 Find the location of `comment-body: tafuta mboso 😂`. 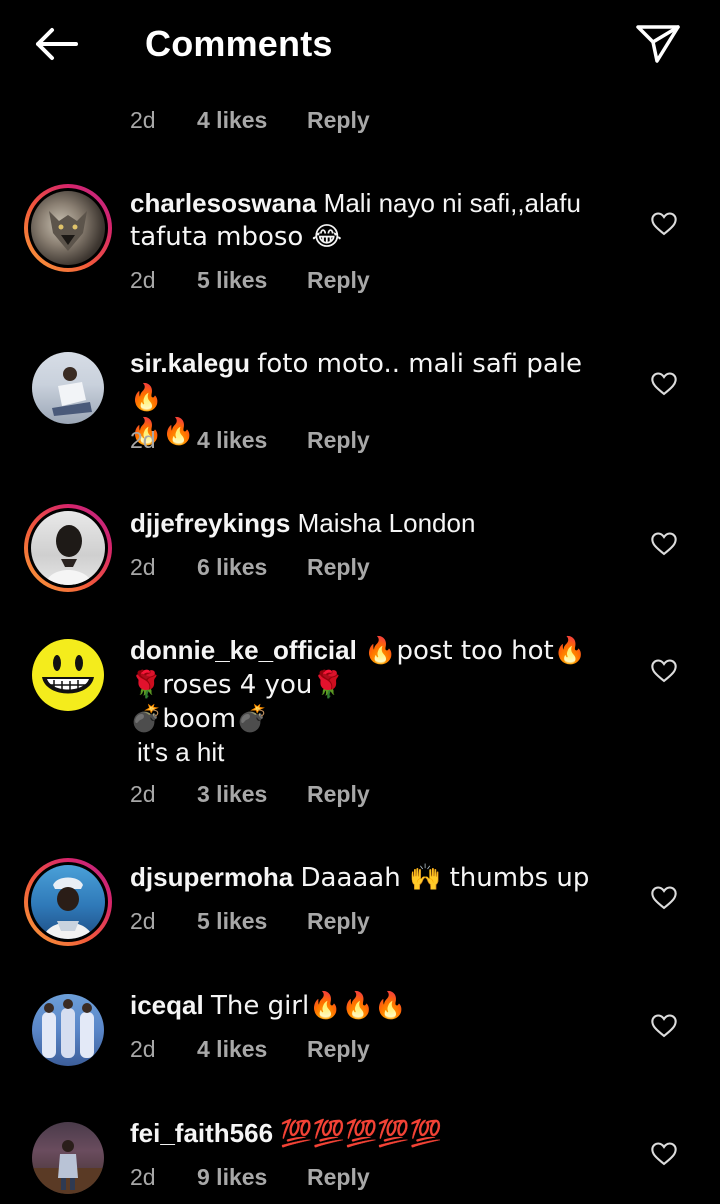

comment-body: tafuta mboso 😂 is located at coordinates (236, 237).